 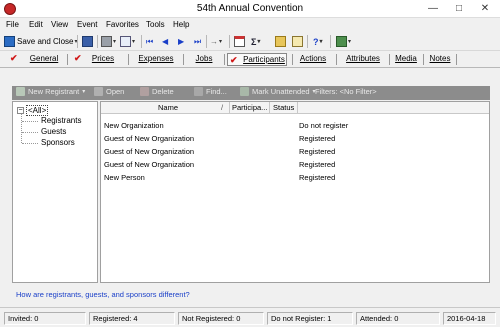 I want to click on filters-button: Filters: <No Filter>, so click(x=346, y=91).